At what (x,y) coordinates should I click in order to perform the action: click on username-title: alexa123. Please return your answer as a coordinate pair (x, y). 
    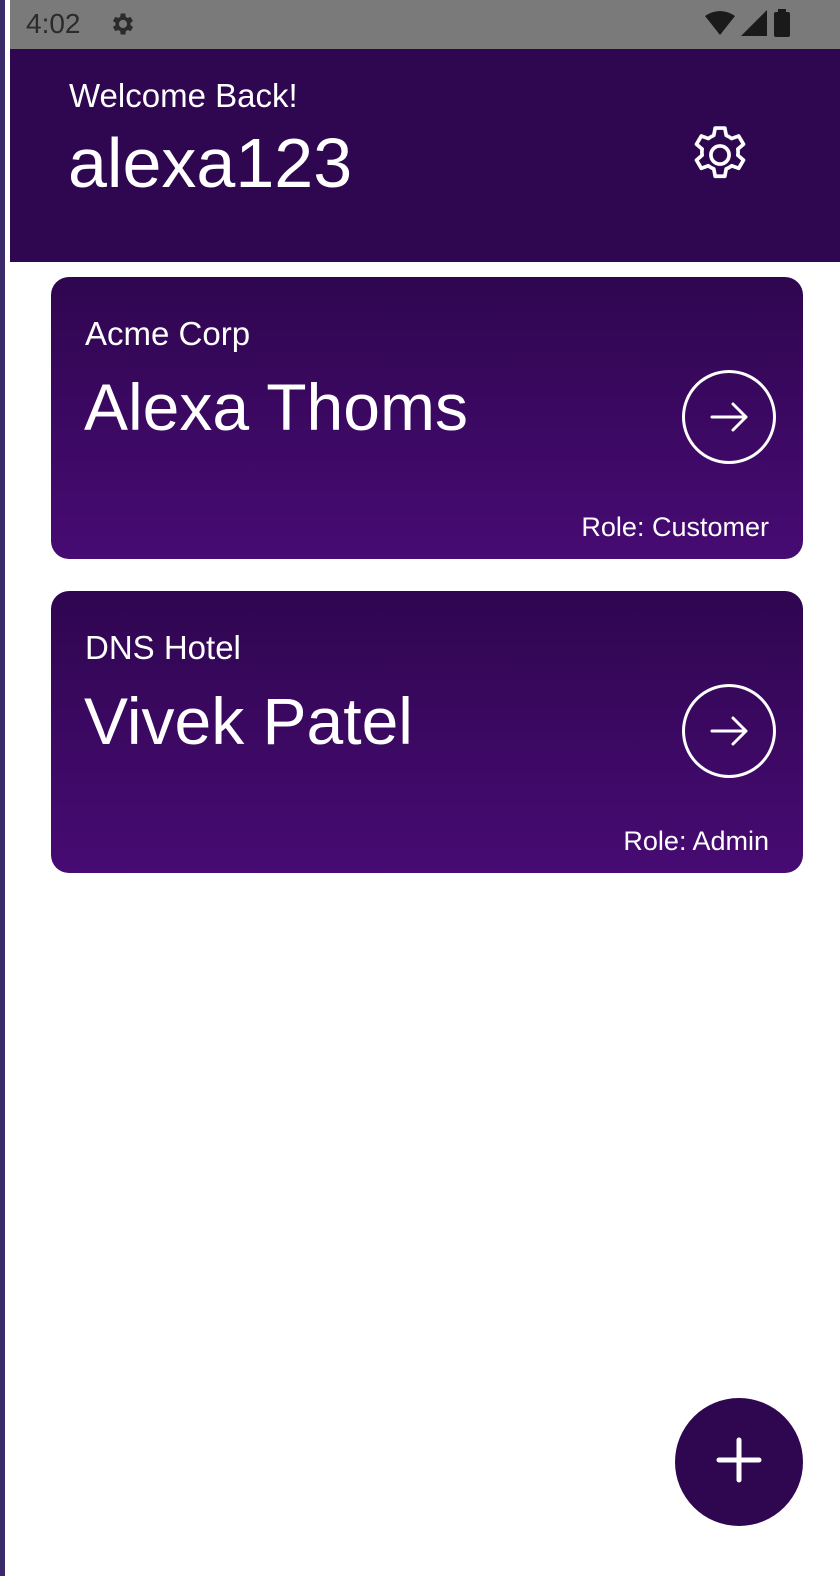
    Looking at the image, I should click on (210, 163).